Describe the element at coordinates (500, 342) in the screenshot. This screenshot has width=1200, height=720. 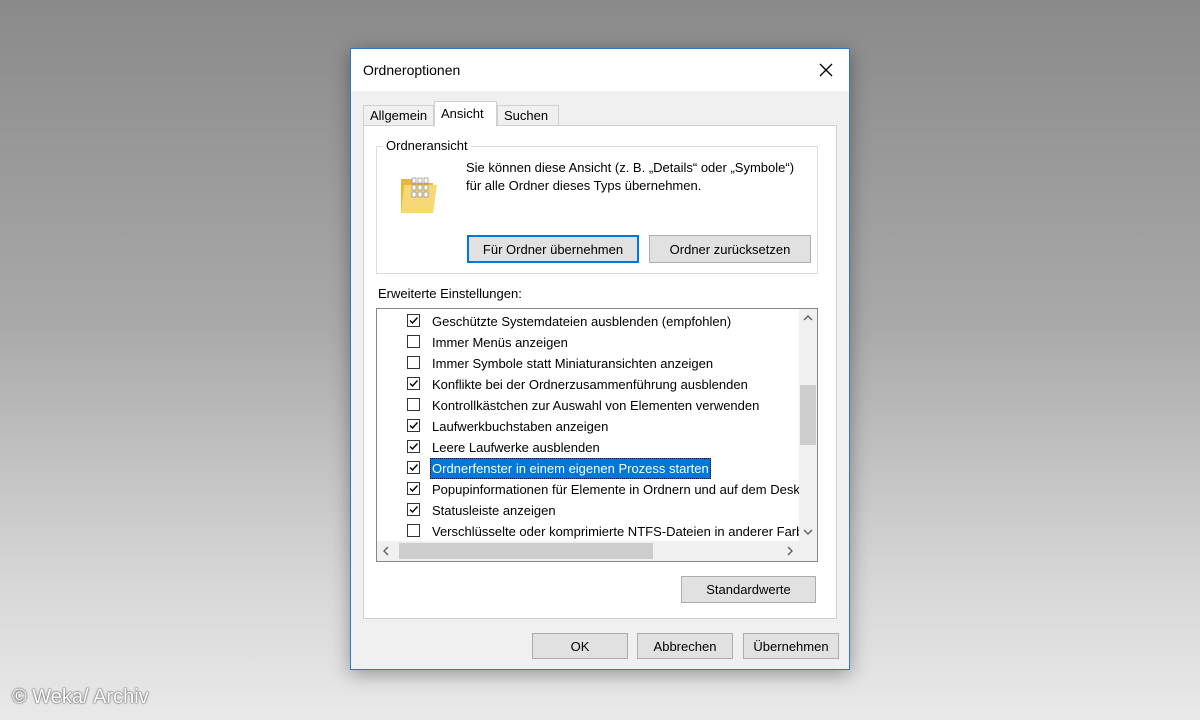
I see `setting-item-label: Immer Menüs anzeigen` at that location.